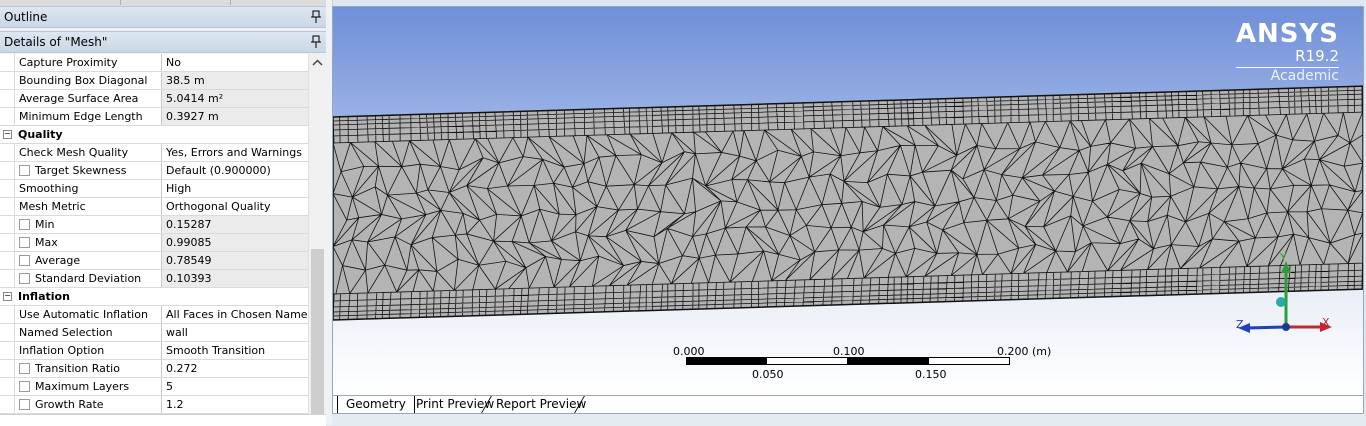 The width and height of the screenshot is (1366, 426). What do you see at coordinates (58, 260) in the screenshot?
I see `row-label-text: Average` at bounding box center [58, 260].